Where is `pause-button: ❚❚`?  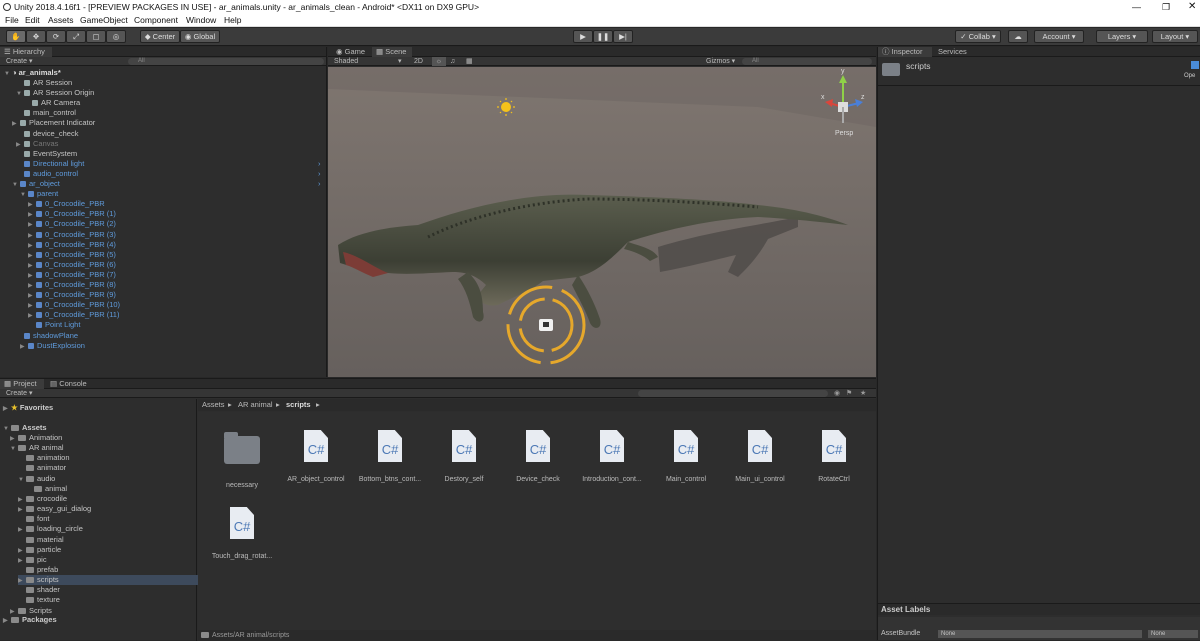
pause-button: ❚❚ is located at coordinates (603, 36).